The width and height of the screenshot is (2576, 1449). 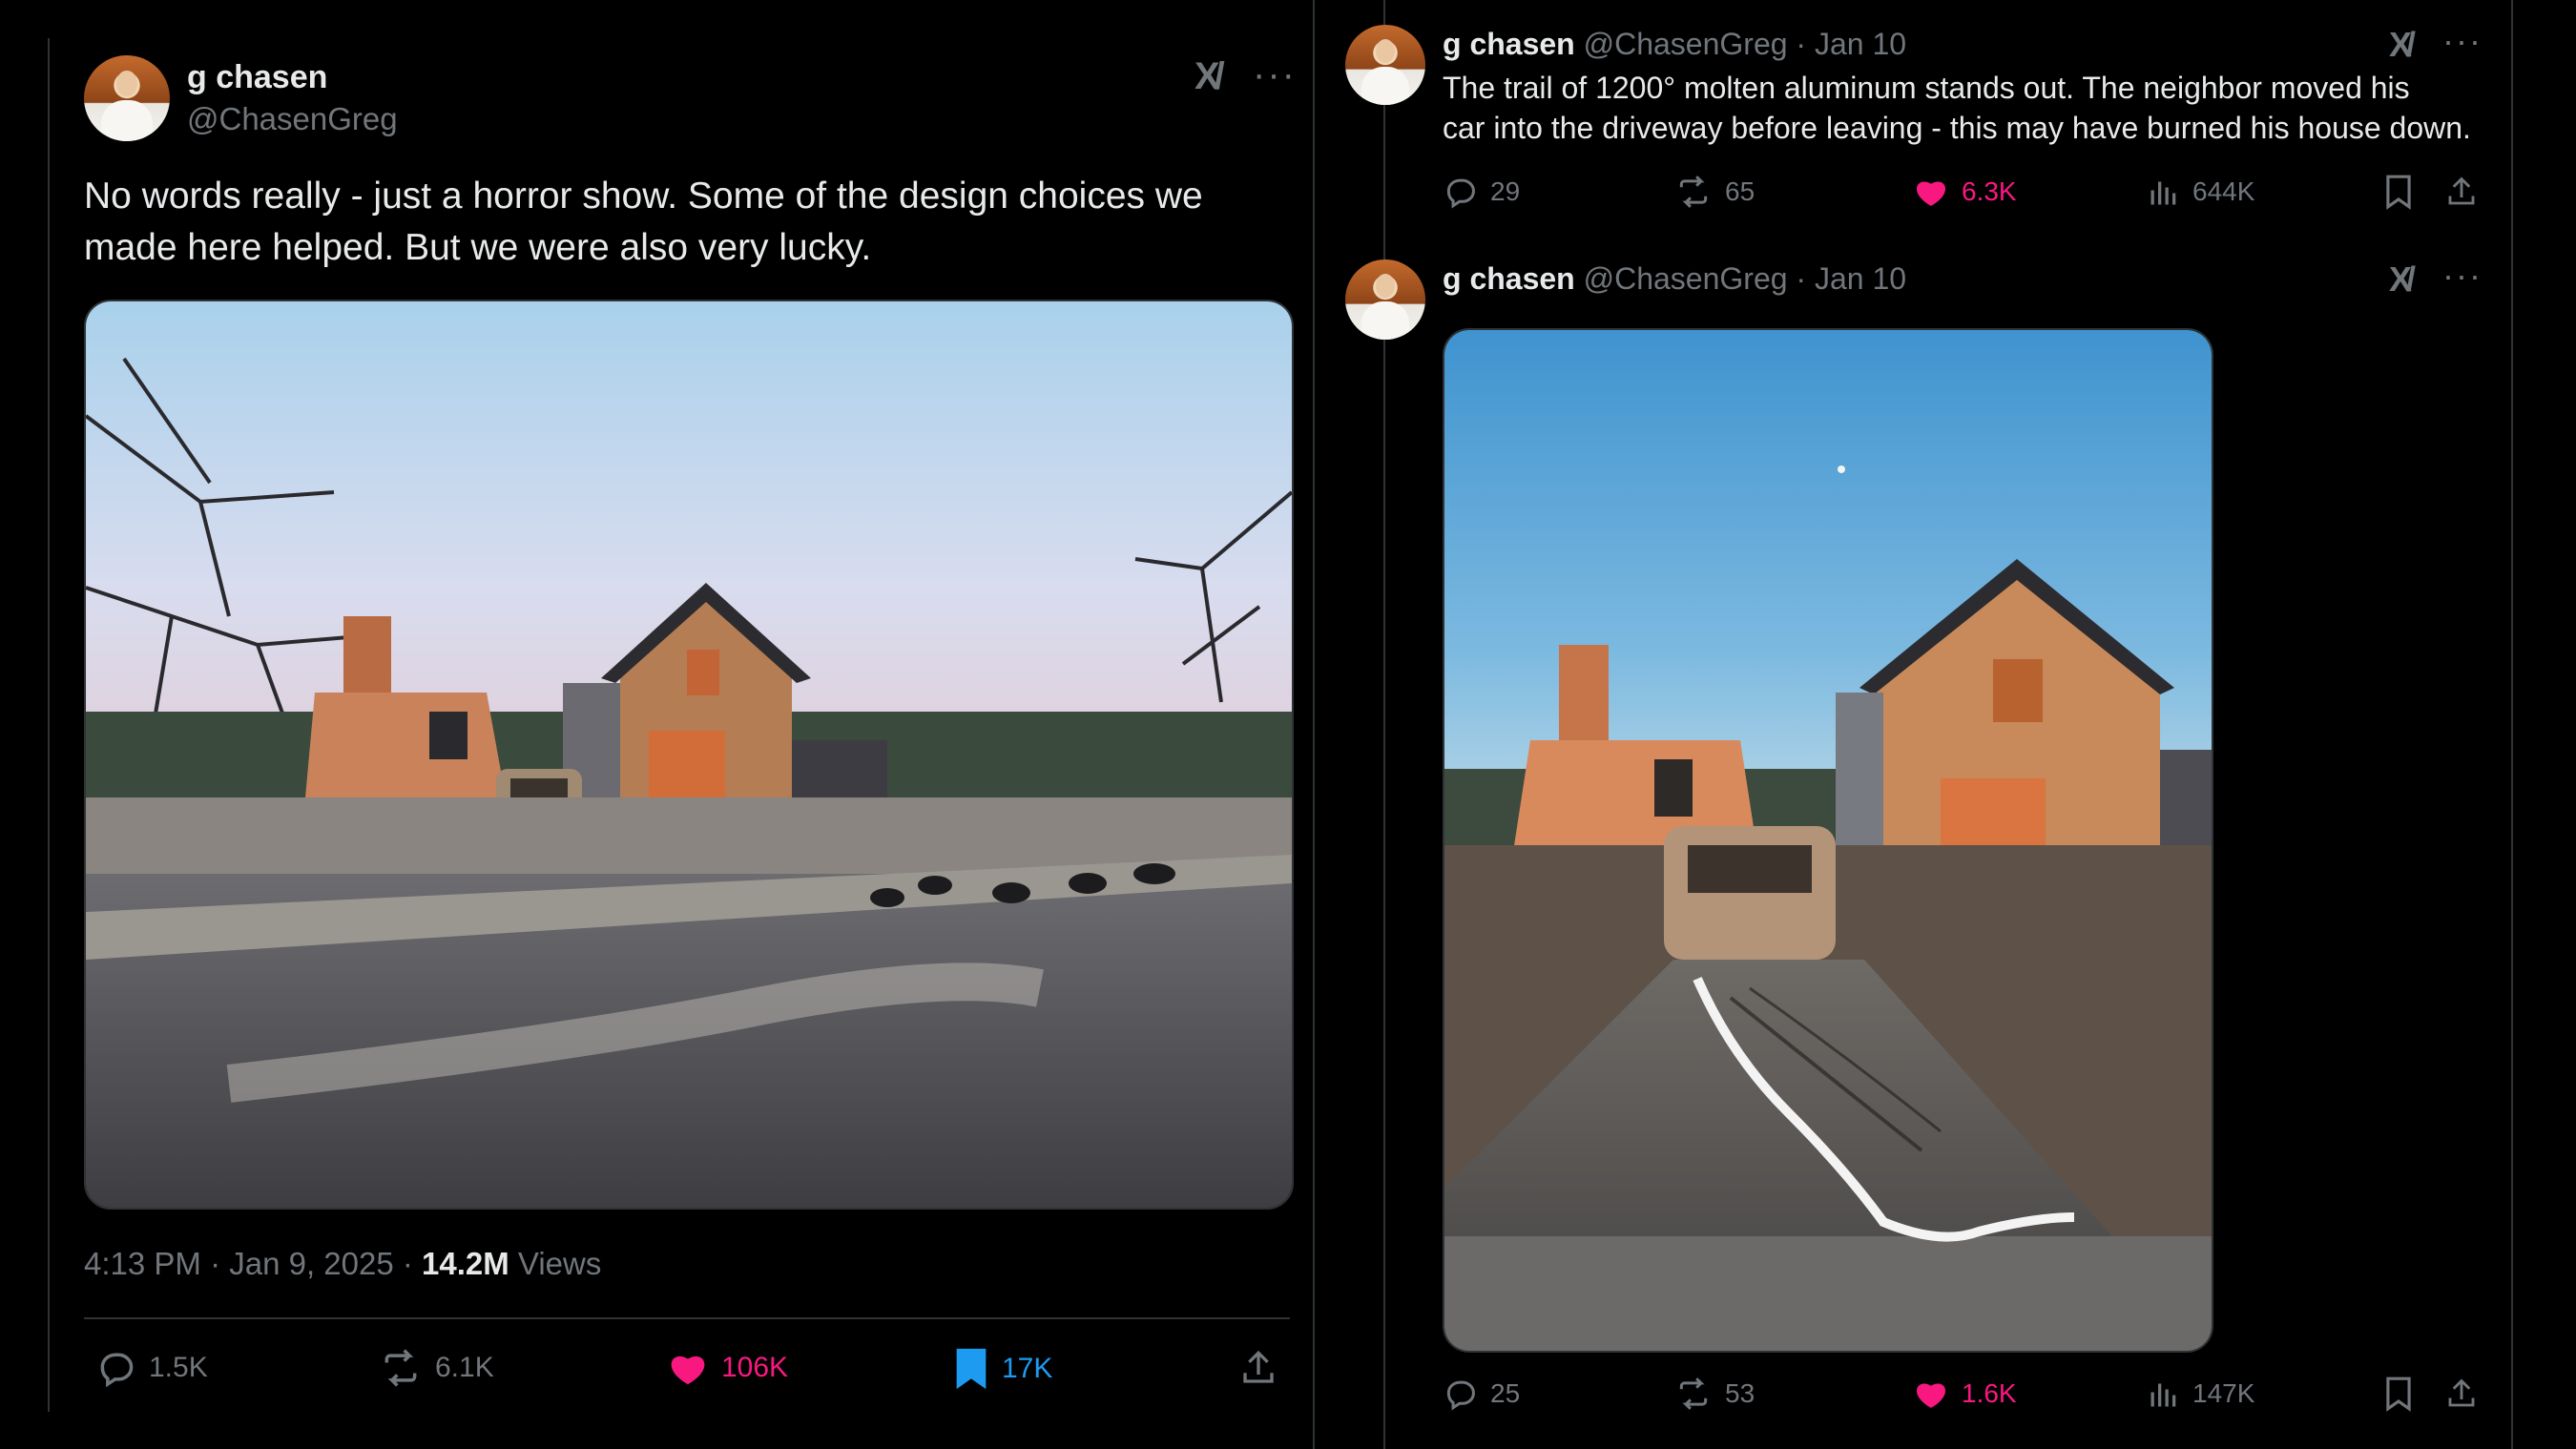 I want to click on like-count: 106K, so click(x=755, y=1367).